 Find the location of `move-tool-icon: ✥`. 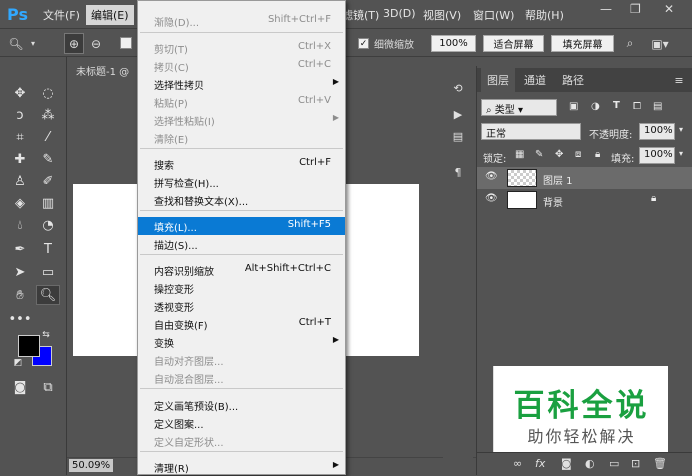

move-tool-icon: ✥ is located at coordinates (20, 93).